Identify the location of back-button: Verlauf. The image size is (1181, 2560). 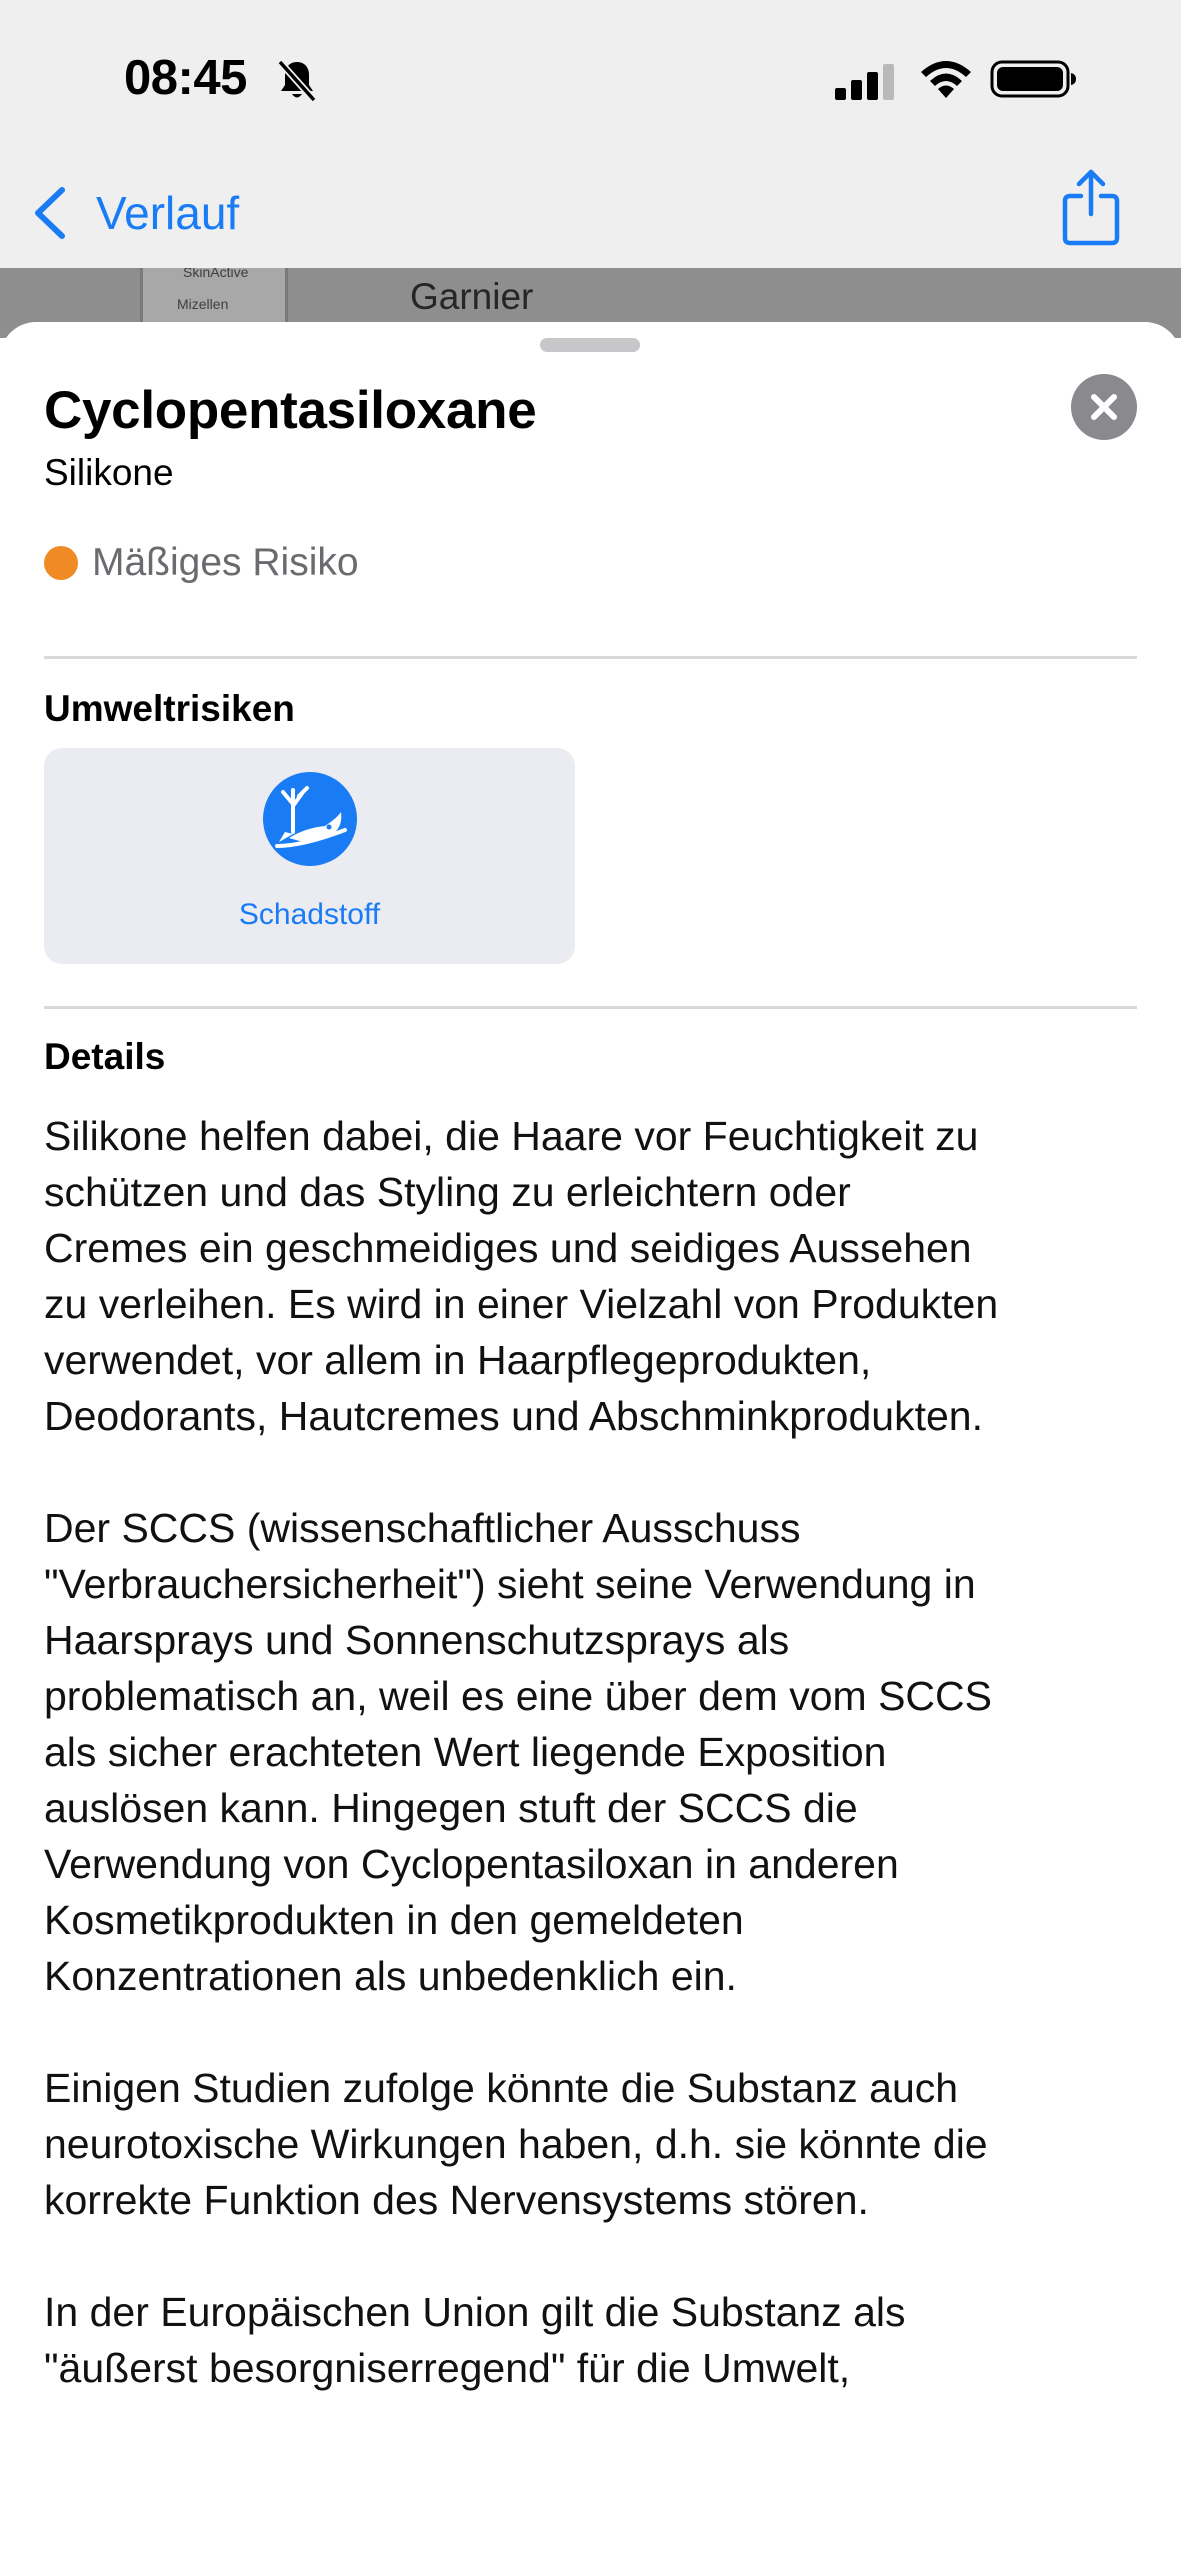
(134, 213).